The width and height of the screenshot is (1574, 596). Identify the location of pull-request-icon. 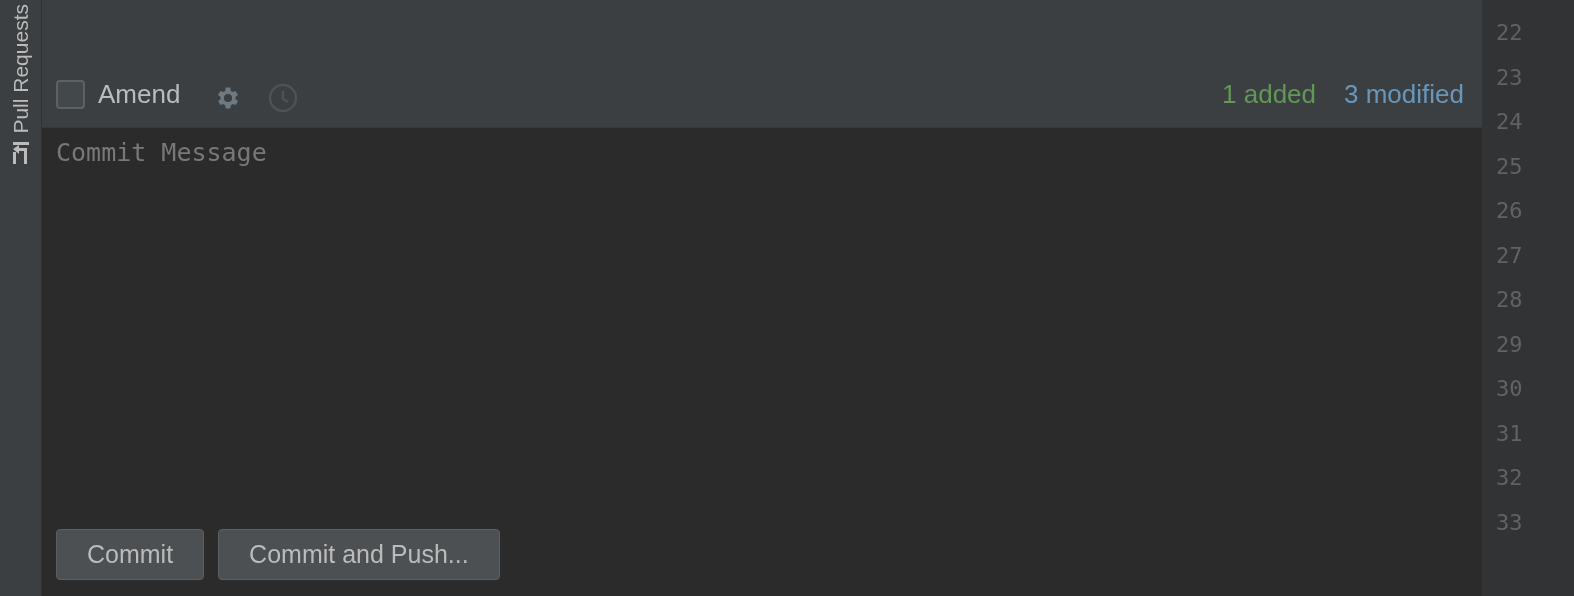
(20, 152).